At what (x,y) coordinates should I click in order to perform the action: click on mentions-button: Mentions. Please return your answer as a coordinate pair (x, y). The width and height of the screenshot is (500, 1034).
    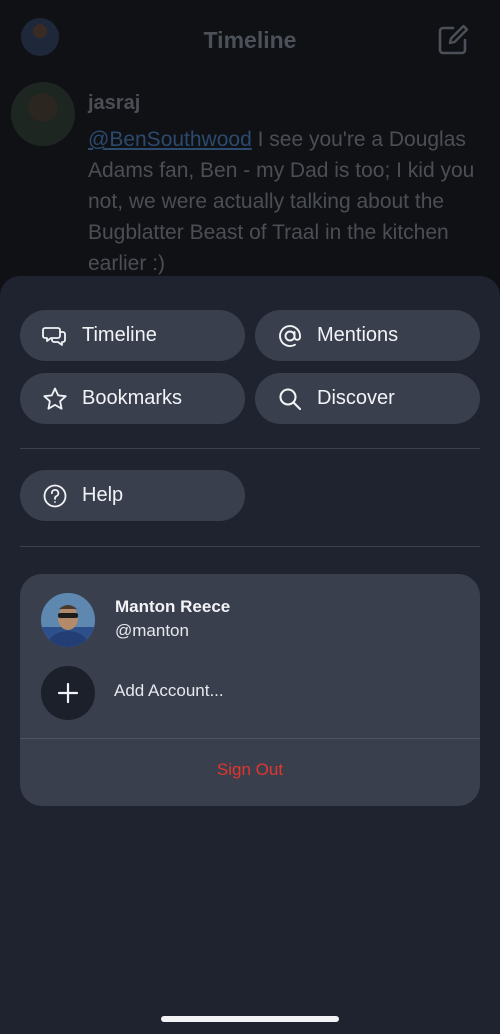
    Looking at the image, I should click on (367, 335).